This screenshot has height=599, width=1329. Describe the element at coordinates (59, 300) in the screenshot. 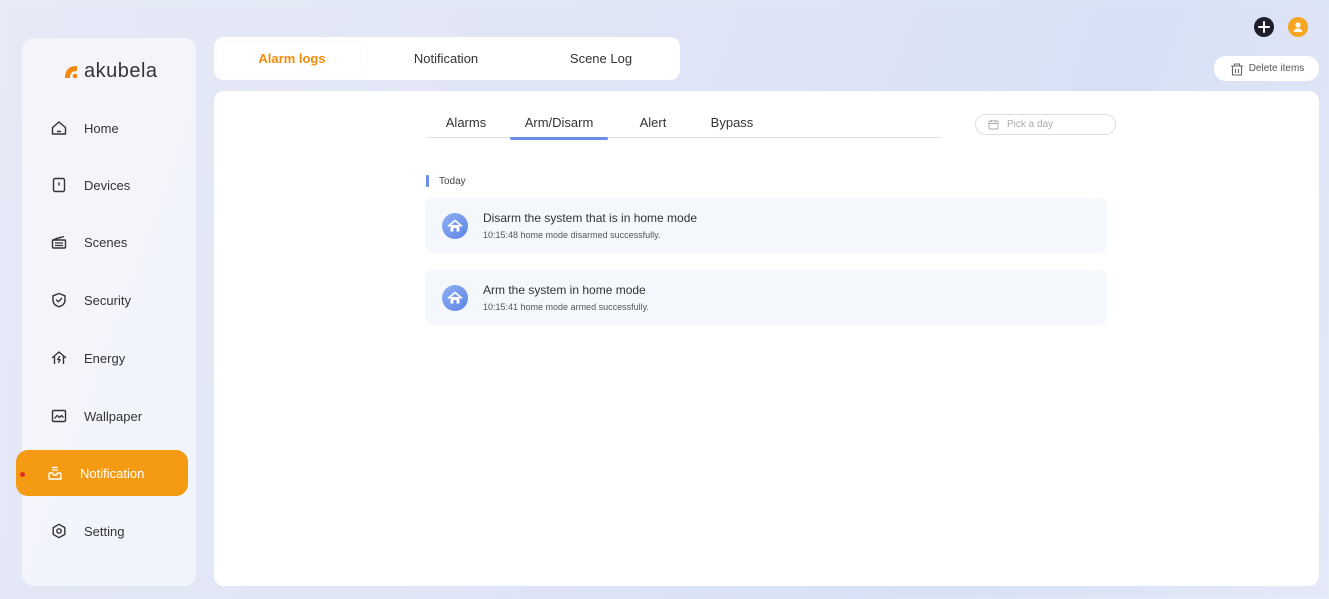

I see `shield-icon` at that location.